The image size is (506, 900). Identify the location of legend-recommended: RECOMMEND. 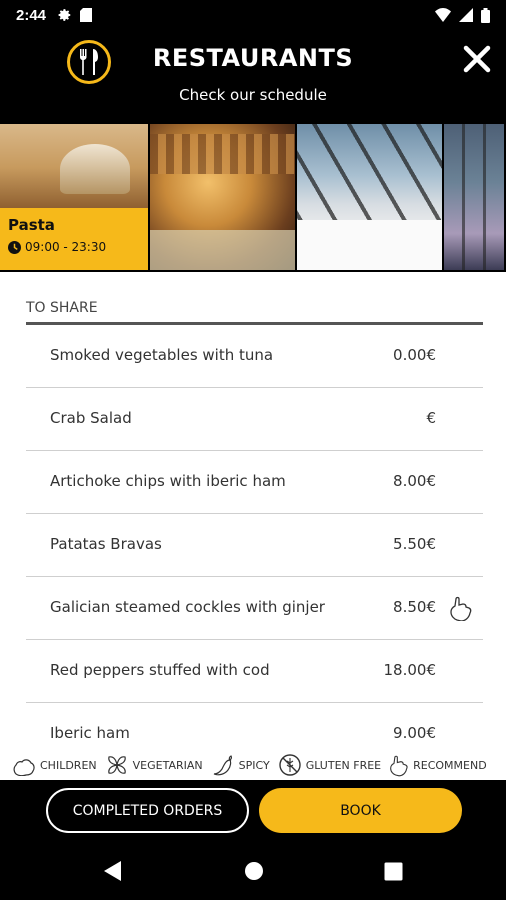
(438, 765).